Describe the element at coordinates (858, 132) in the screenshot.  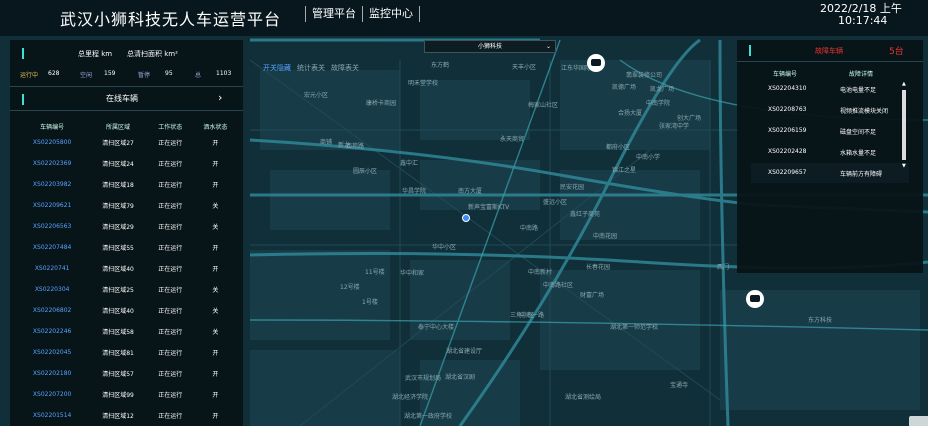
I see `fault-detail: 磁盘空间不足` at that location.